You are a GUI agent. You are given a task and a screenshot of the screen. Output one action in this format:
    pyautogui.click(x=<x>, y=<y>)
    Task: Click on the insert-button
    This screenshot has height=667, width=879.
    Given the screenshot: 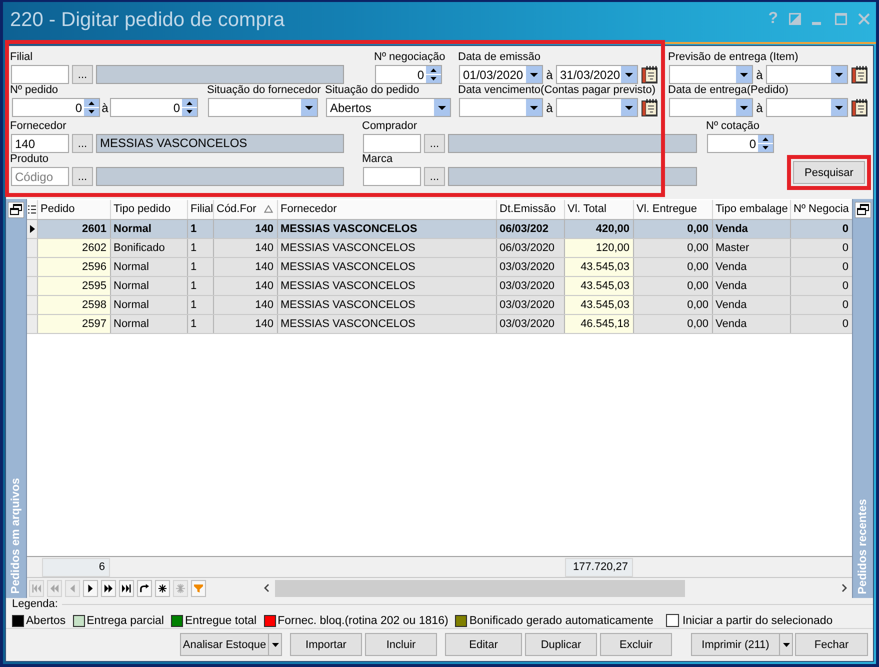 What is the action you would take?
    pyautogui.click(x=162, y=588)
    